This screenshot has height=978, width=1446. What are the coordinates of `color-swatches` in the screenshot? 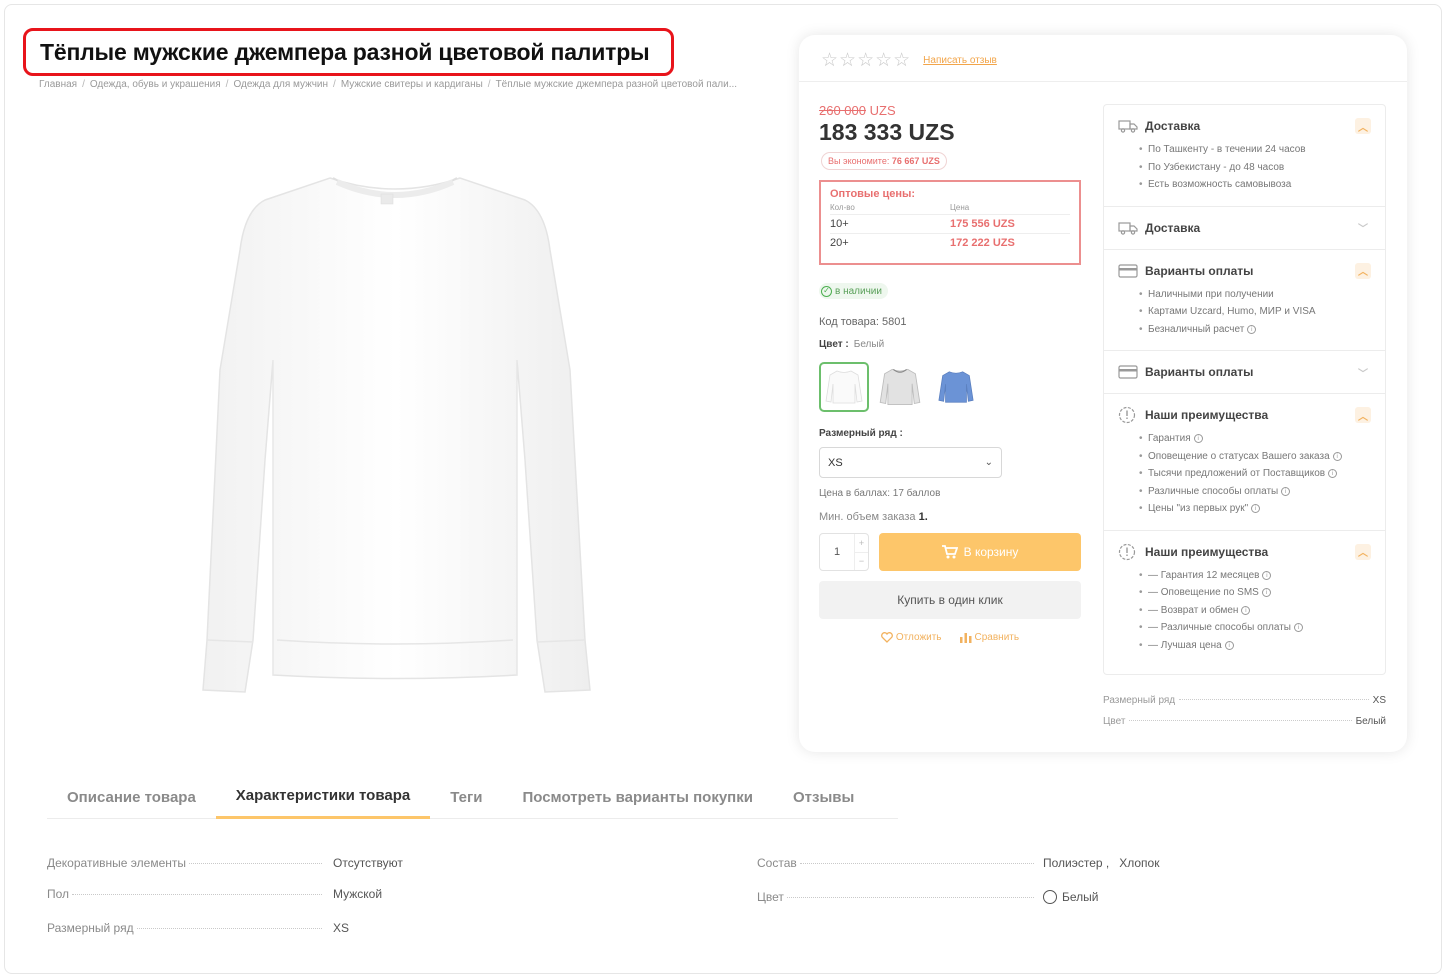 It's located at (900, 387).